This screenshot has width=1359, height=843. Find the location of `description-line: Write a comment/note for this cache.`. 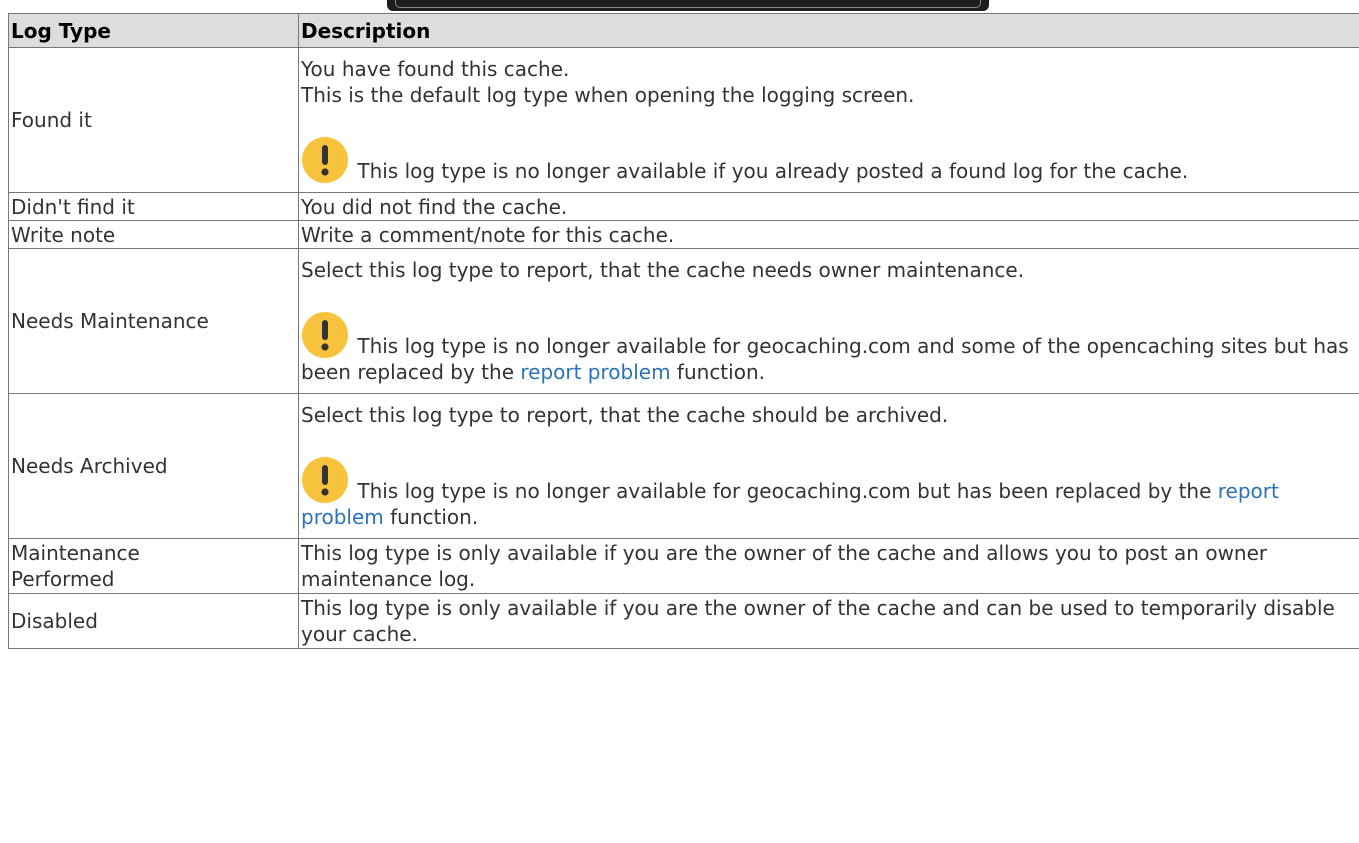

description-line: Write a comment/note for this cache. is located at coordinates (488, 234).